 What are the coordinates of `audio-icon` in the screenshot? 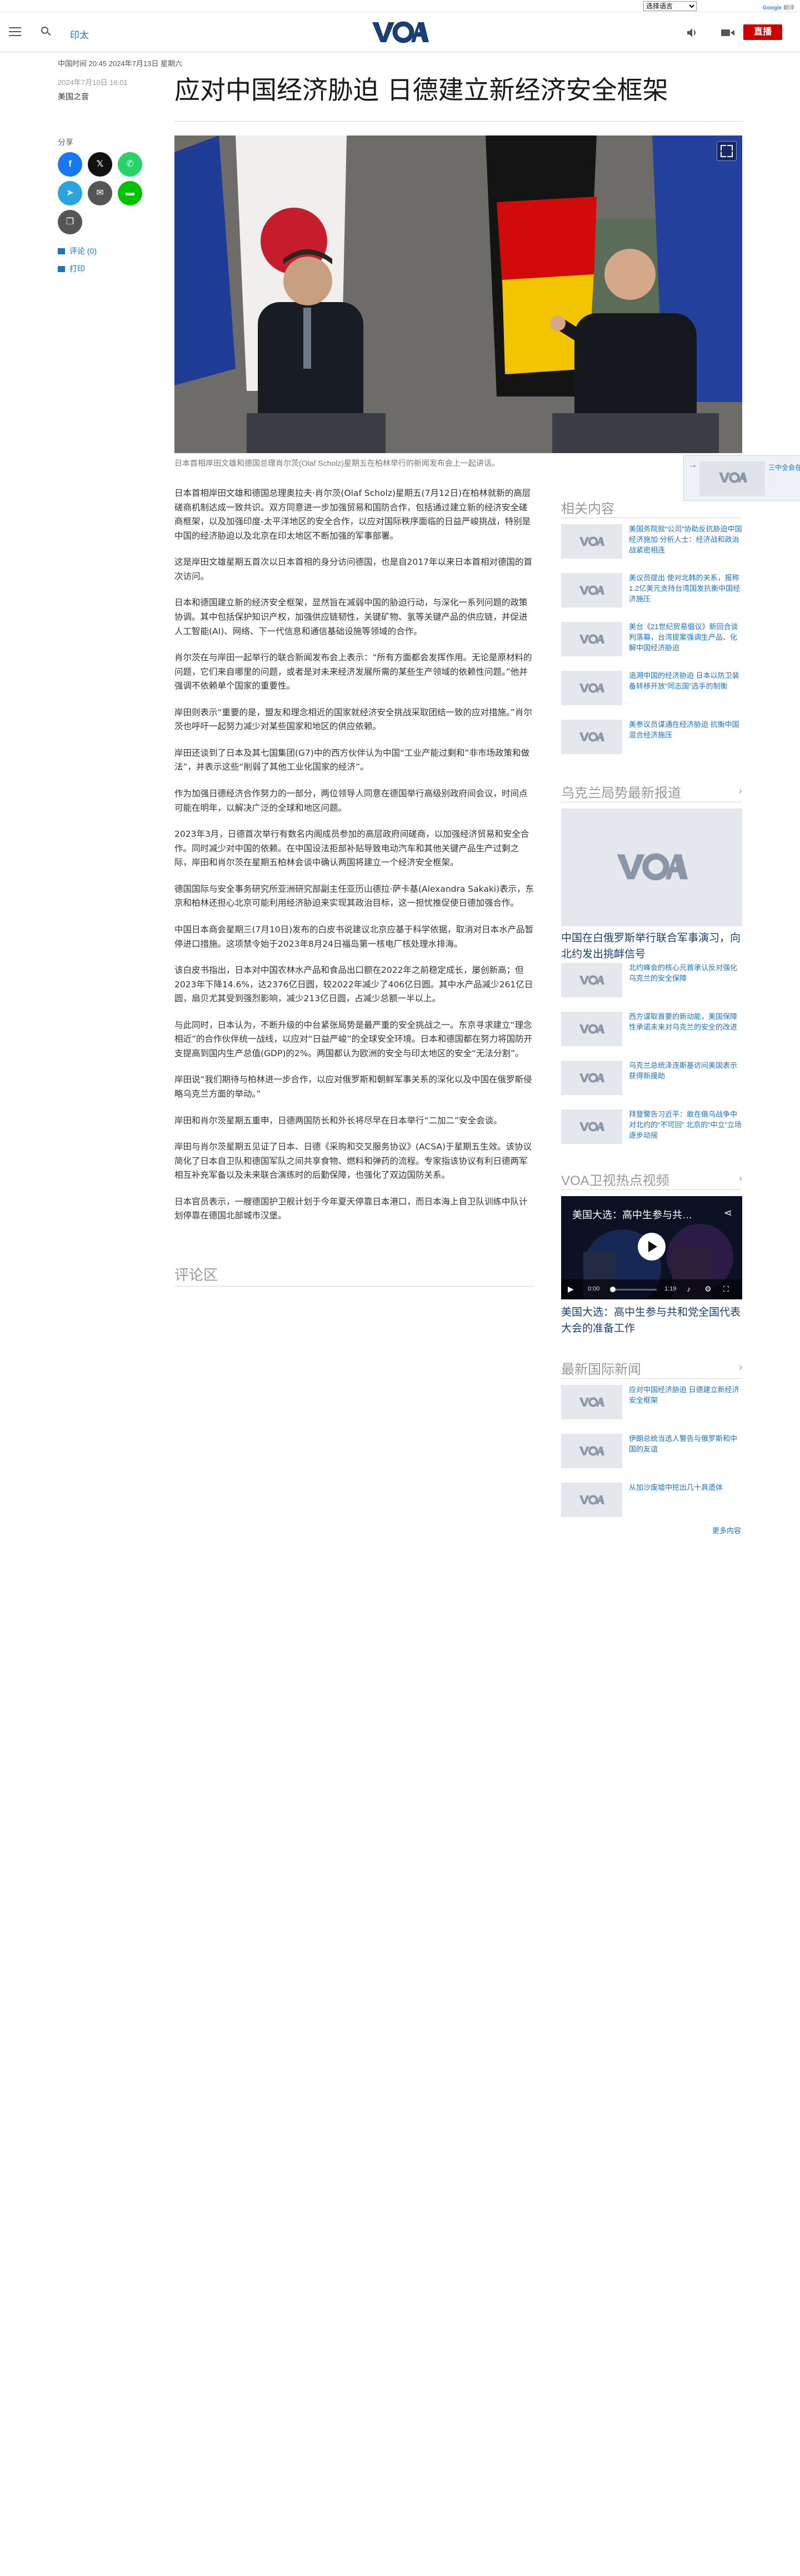 It's located at (692, 33).